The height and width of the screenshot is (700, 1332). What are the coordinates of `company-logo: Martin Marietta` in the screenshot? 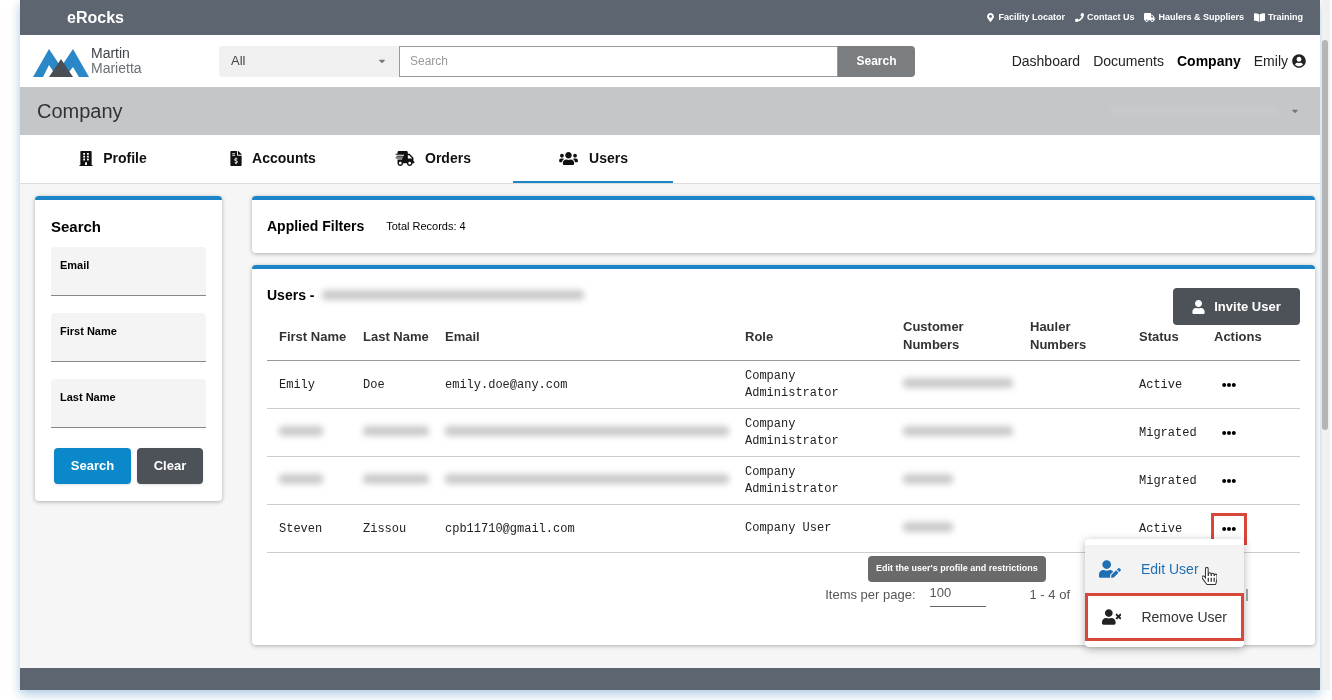 It's located at (126, 61).